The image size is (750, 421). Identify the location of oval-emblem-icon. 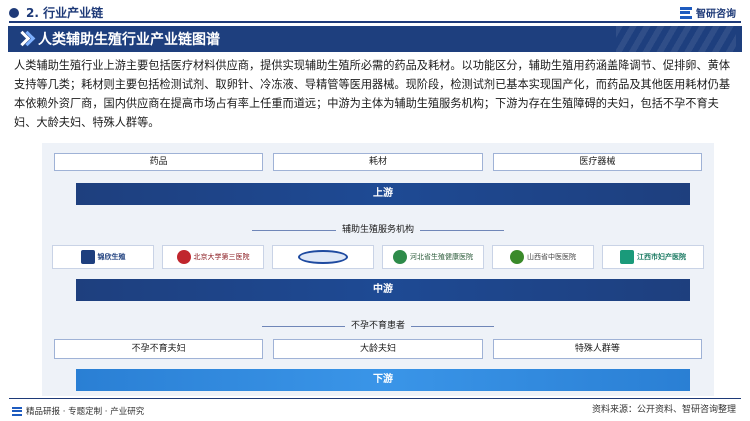
(323, 257).